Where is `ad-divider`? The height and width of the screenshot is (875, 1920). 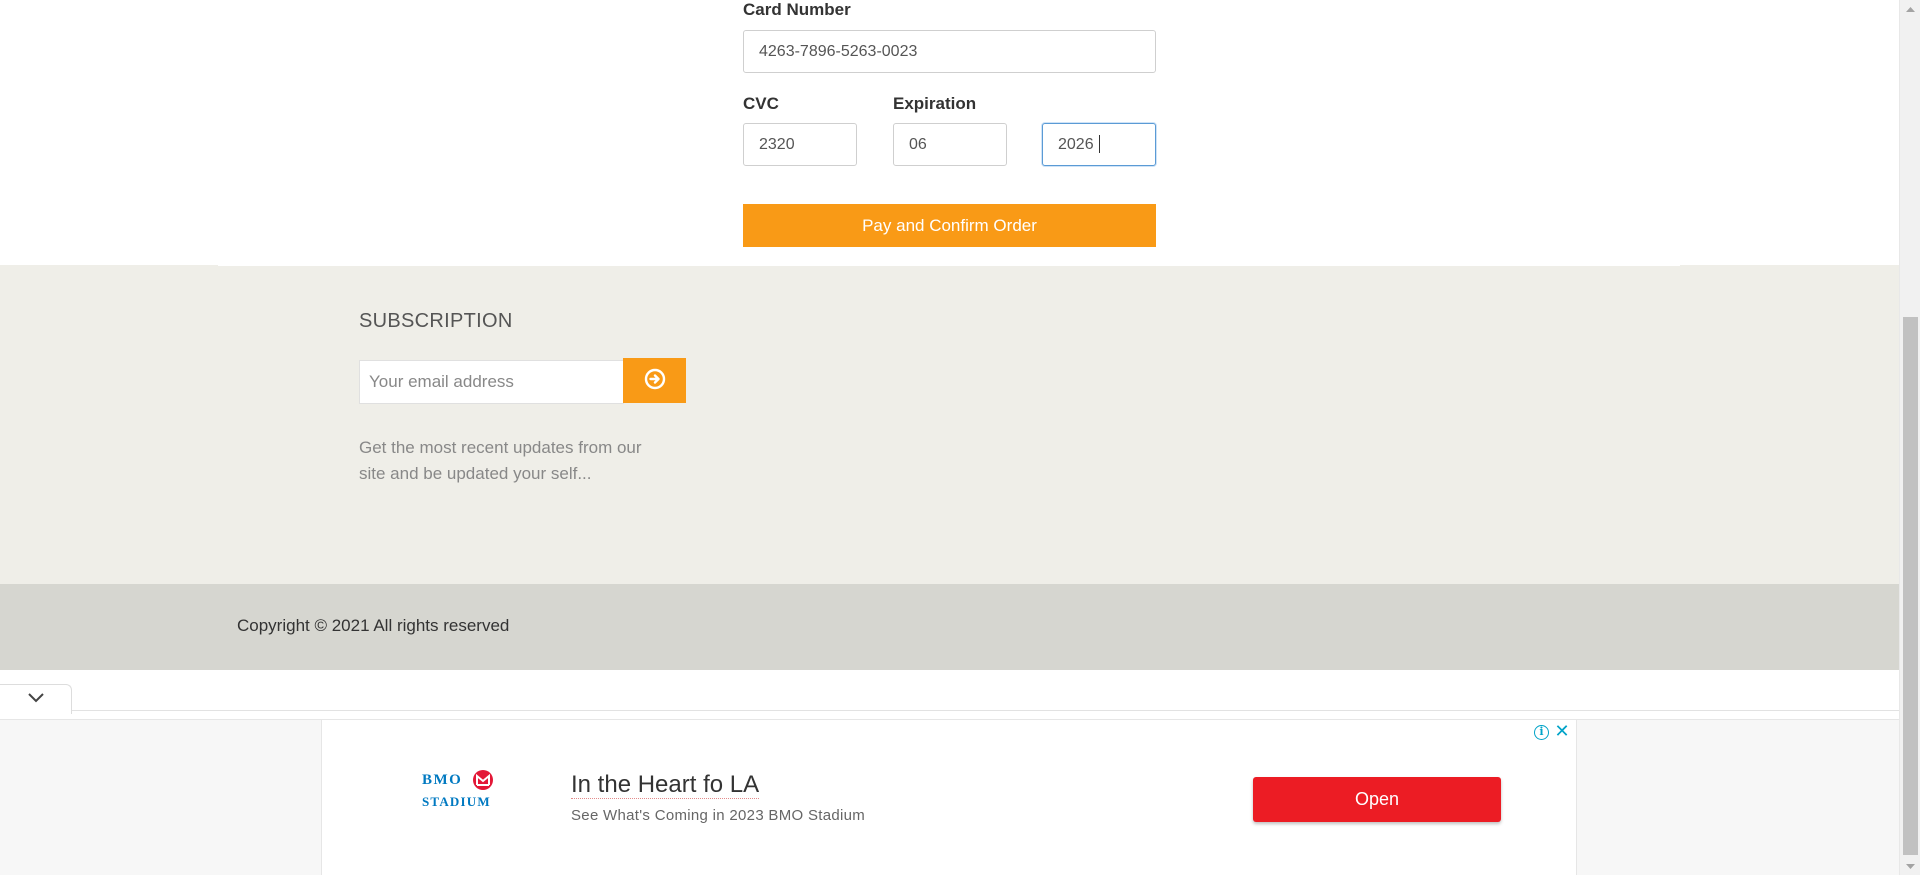 ad-divider is located at coordinates (985, 710).